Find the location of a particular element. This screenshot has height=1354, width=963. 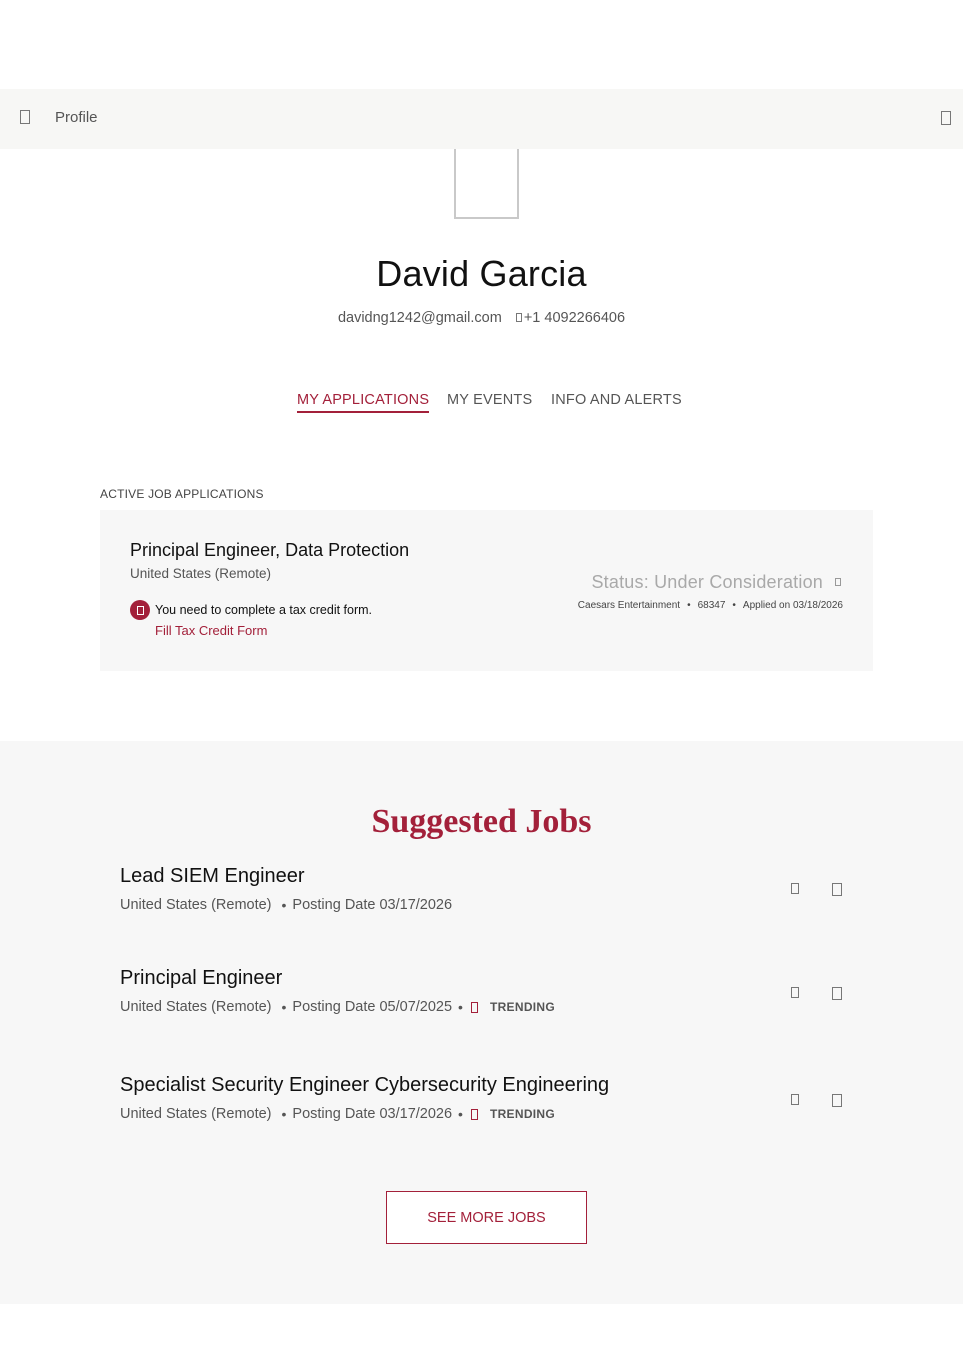

profile-name: David Garcia is located at coordinates (481, 273).